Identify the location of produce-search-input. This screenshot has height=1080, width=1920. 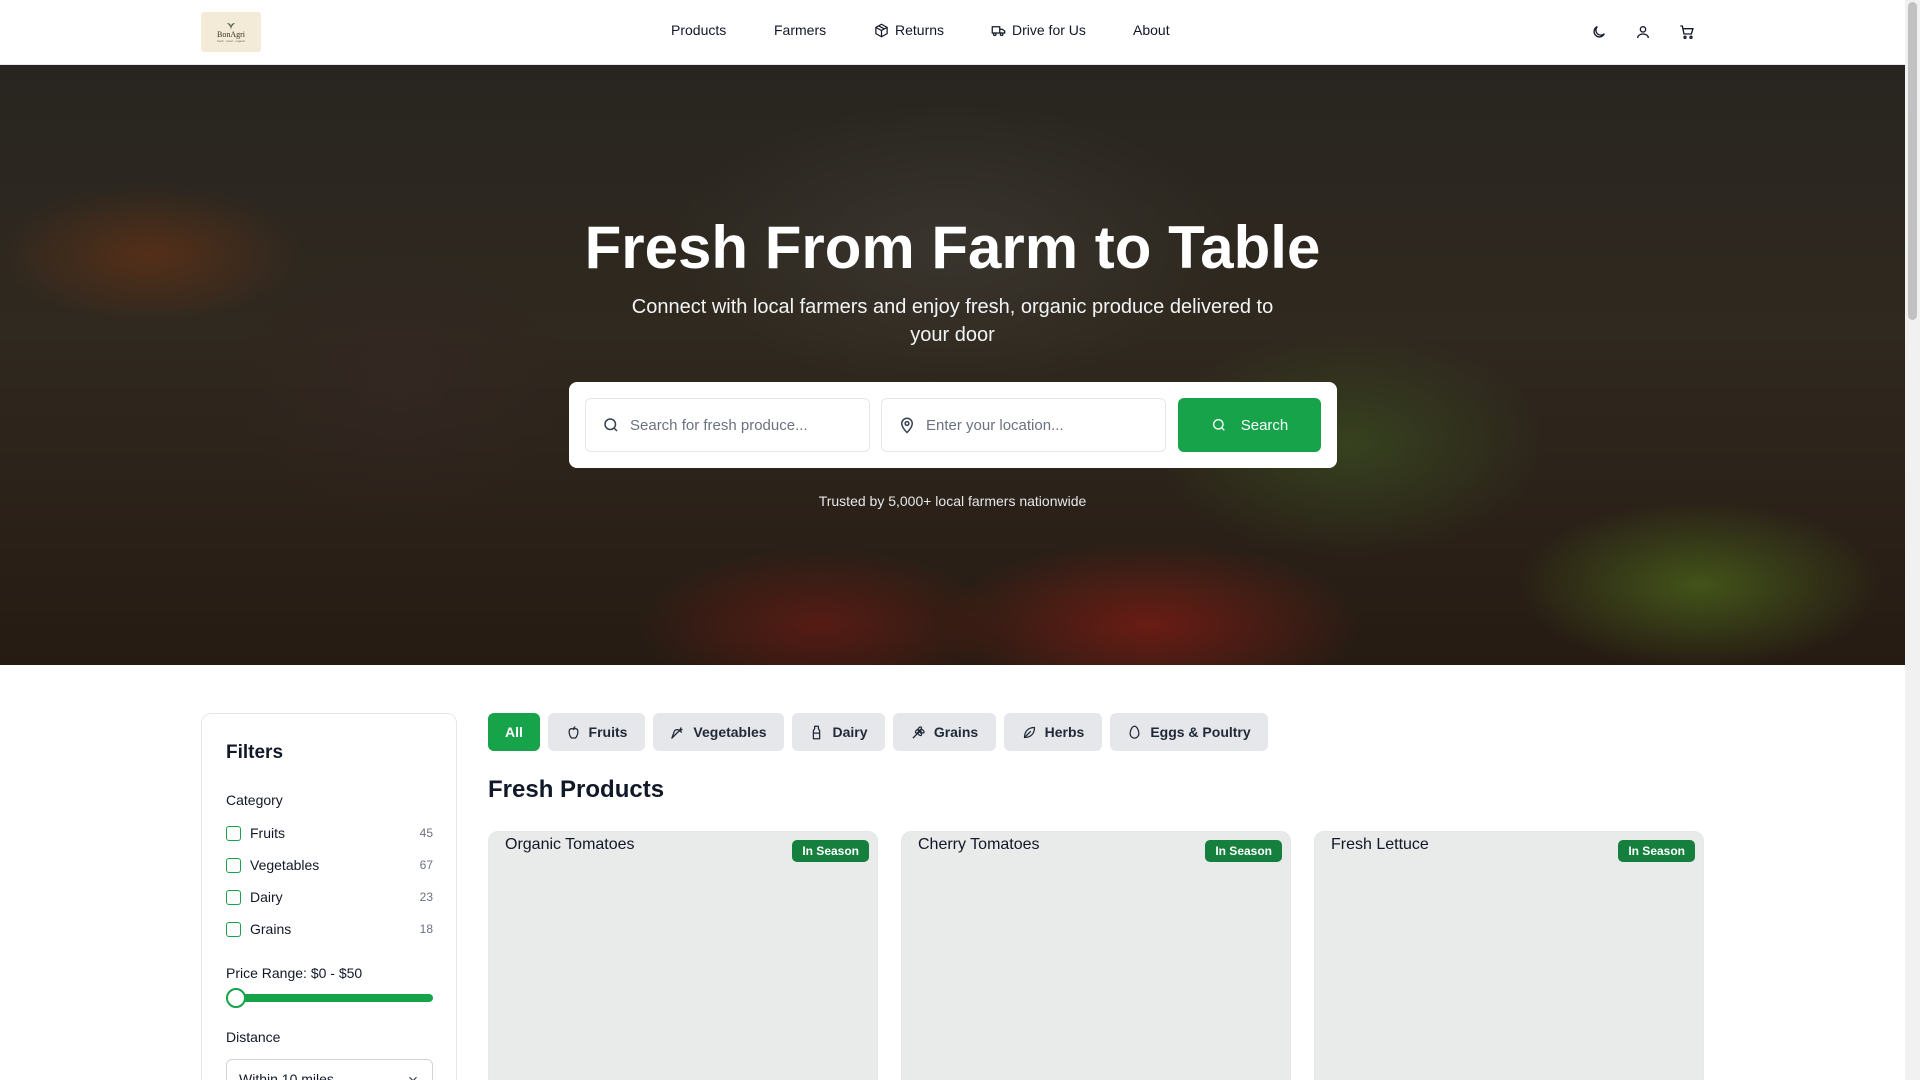
(745, 425).